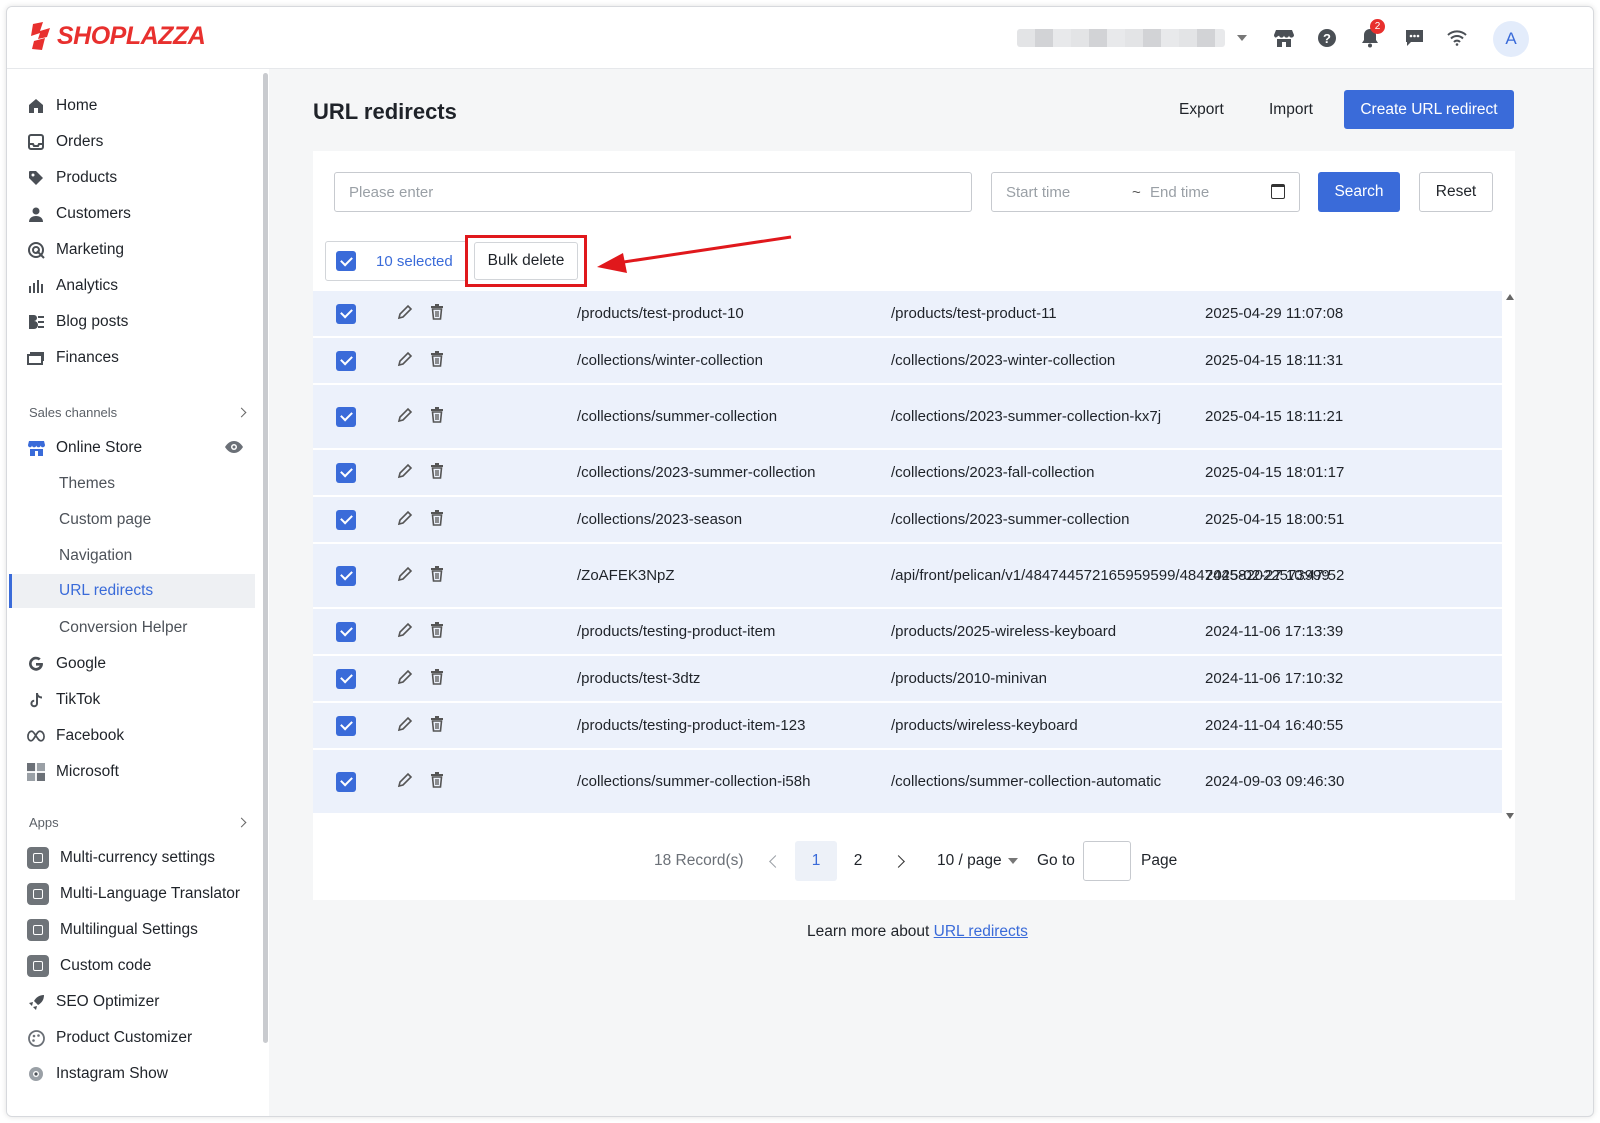  Describe the element at coordinates (73, 358) in the screenshot. I see `sidebar-item-finances: Finances` at that location.